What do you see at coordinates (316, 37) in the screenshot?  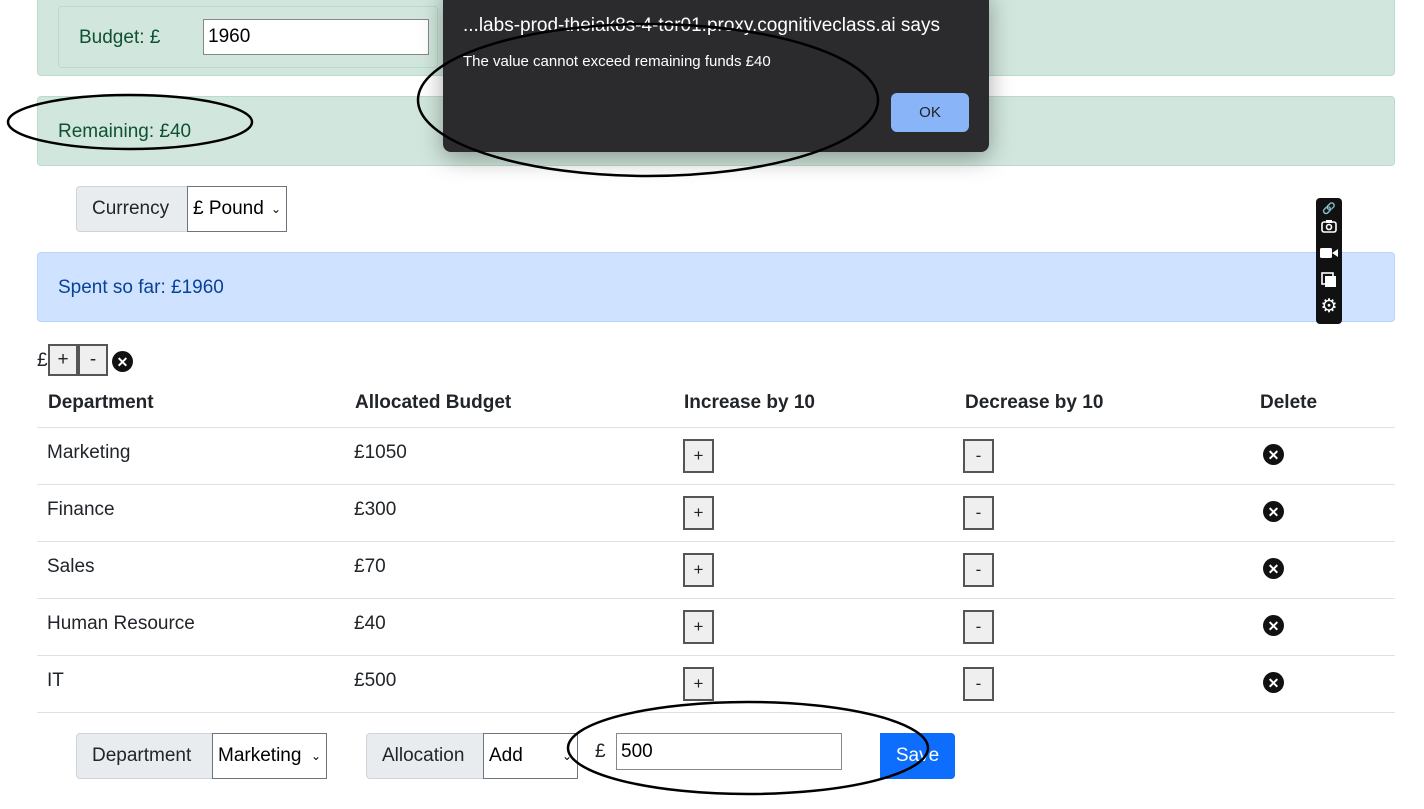 I see `budget-input` at bounding box center [316, 37].